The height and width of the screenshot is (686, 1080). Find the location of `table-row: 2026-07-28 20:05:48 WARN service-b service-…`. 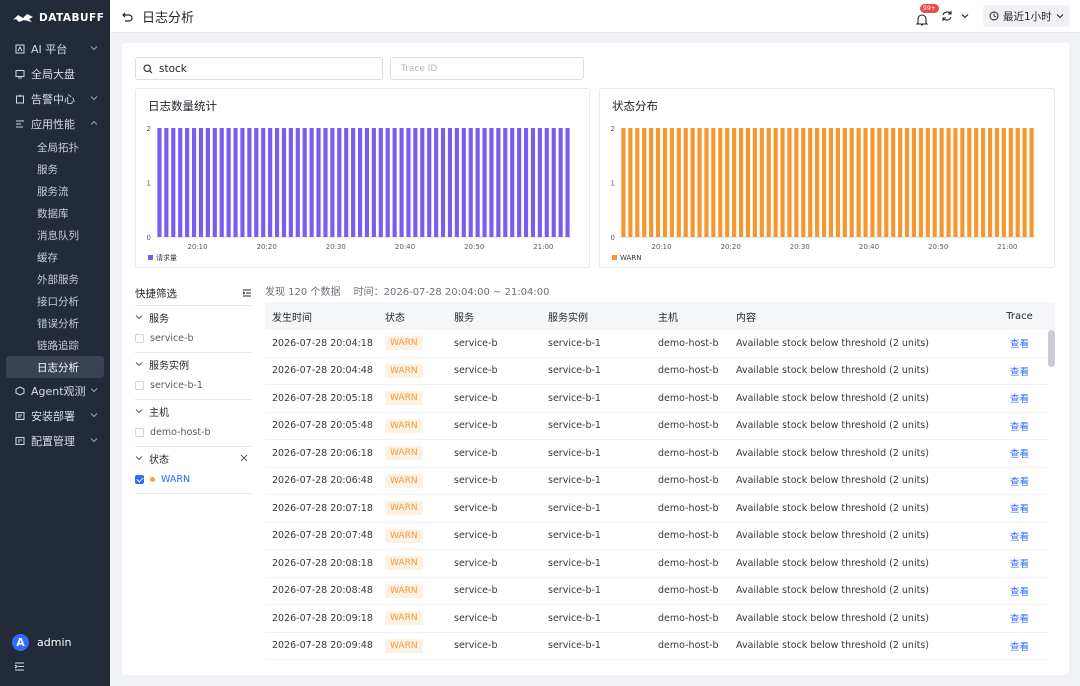

table-row: 2026-07-28 20:05:48 WARN service-b service-… is located at coordinates (656, 426).